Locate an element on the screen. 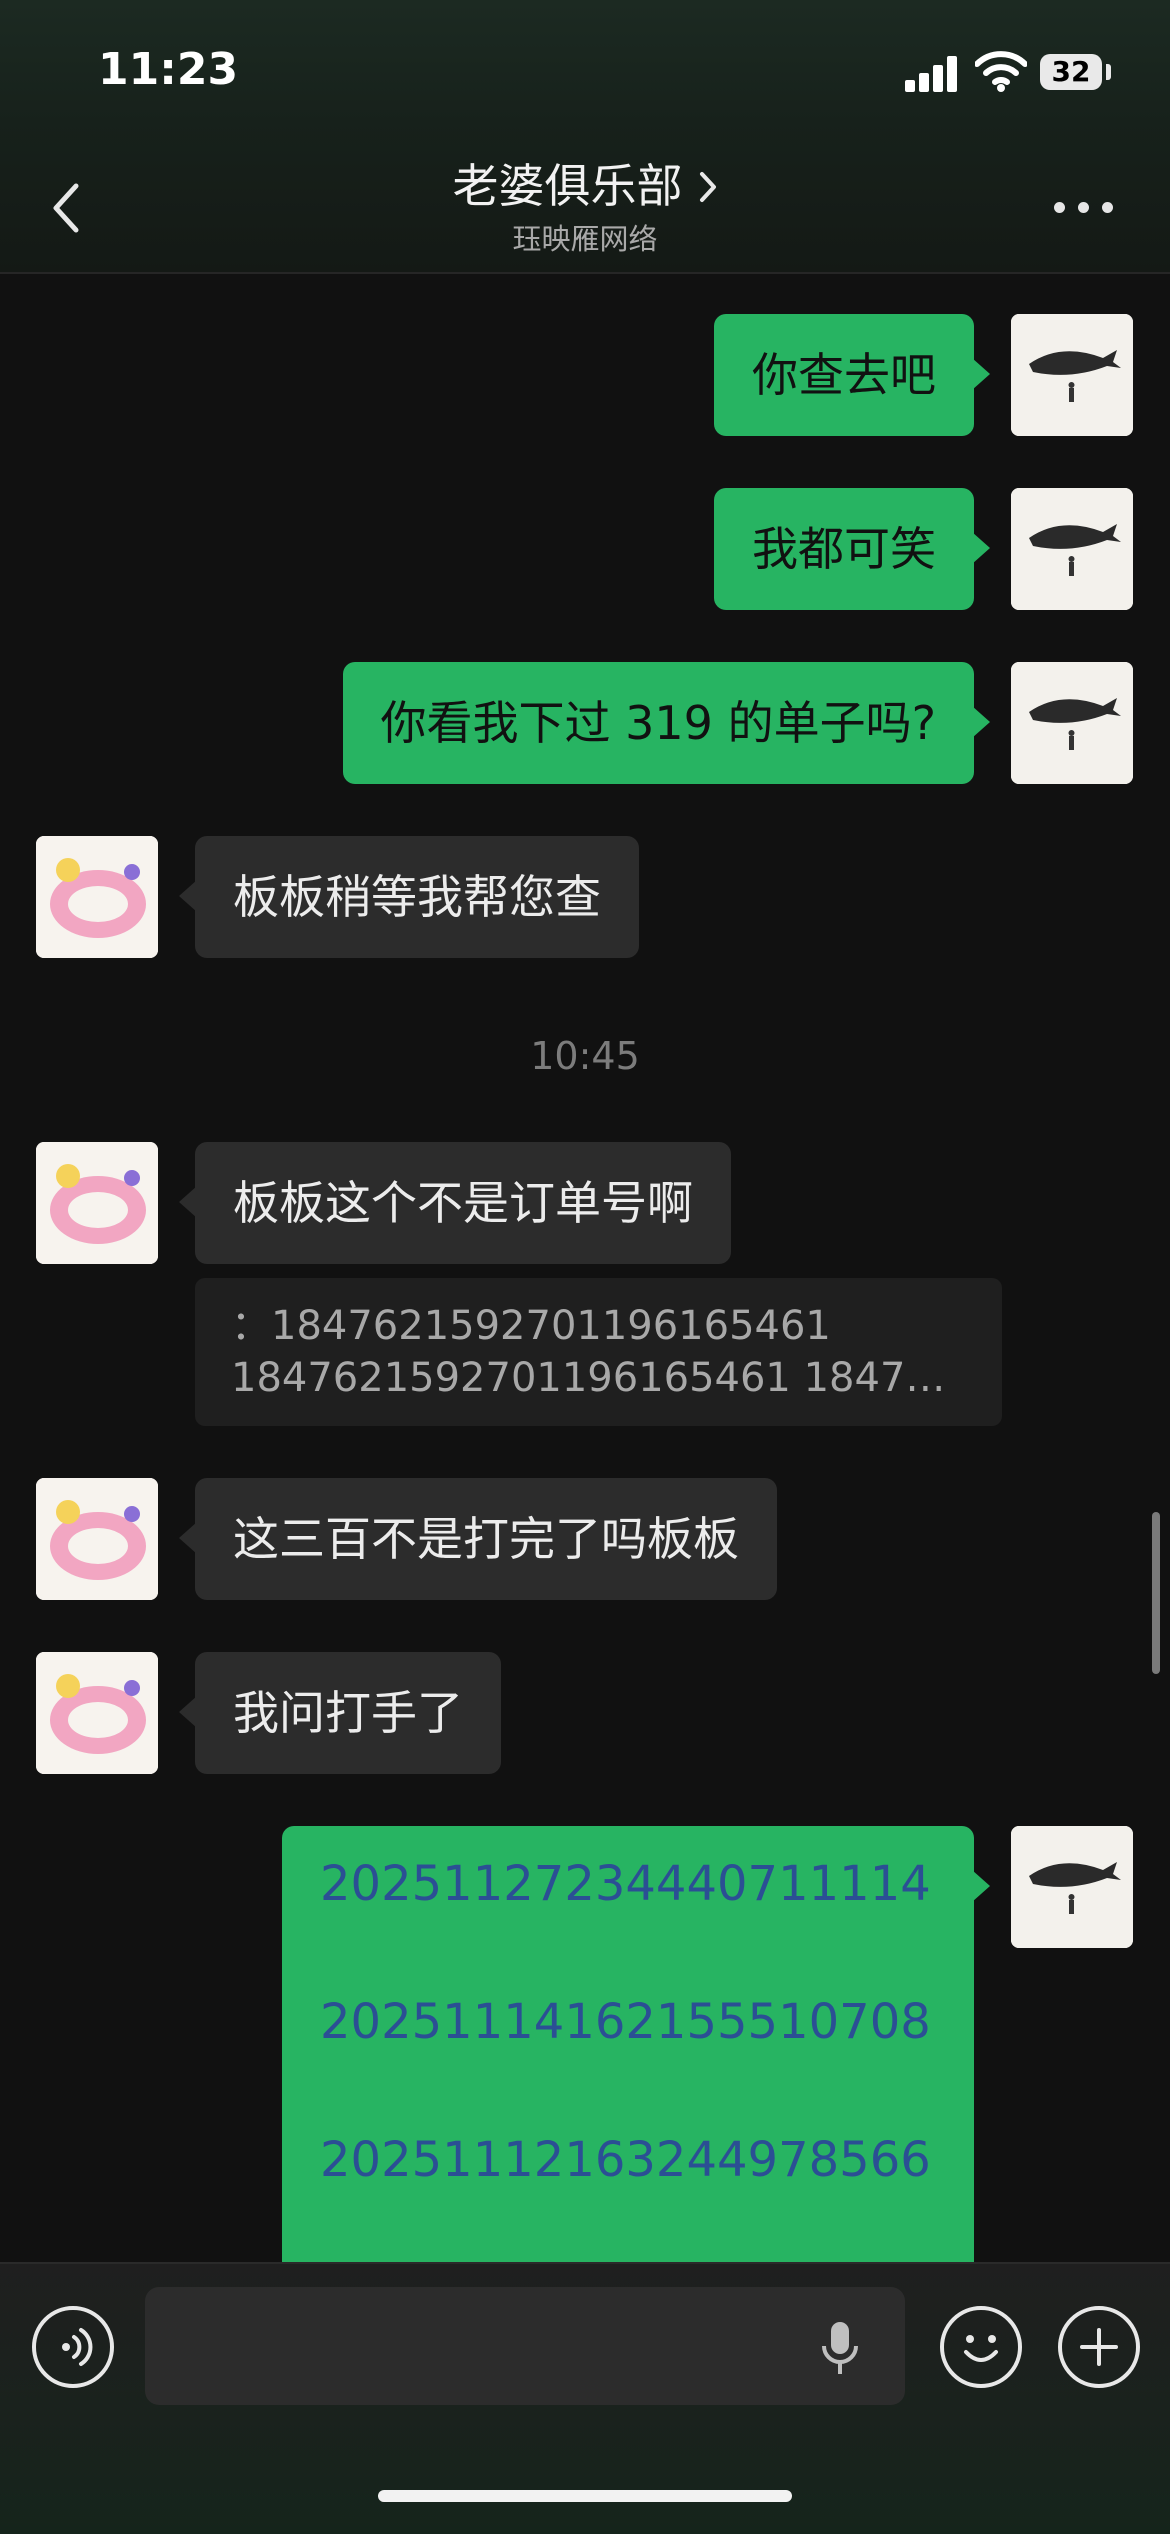  quote-line: ：1847621592701196165461 is located at coordinates (531, 1326).